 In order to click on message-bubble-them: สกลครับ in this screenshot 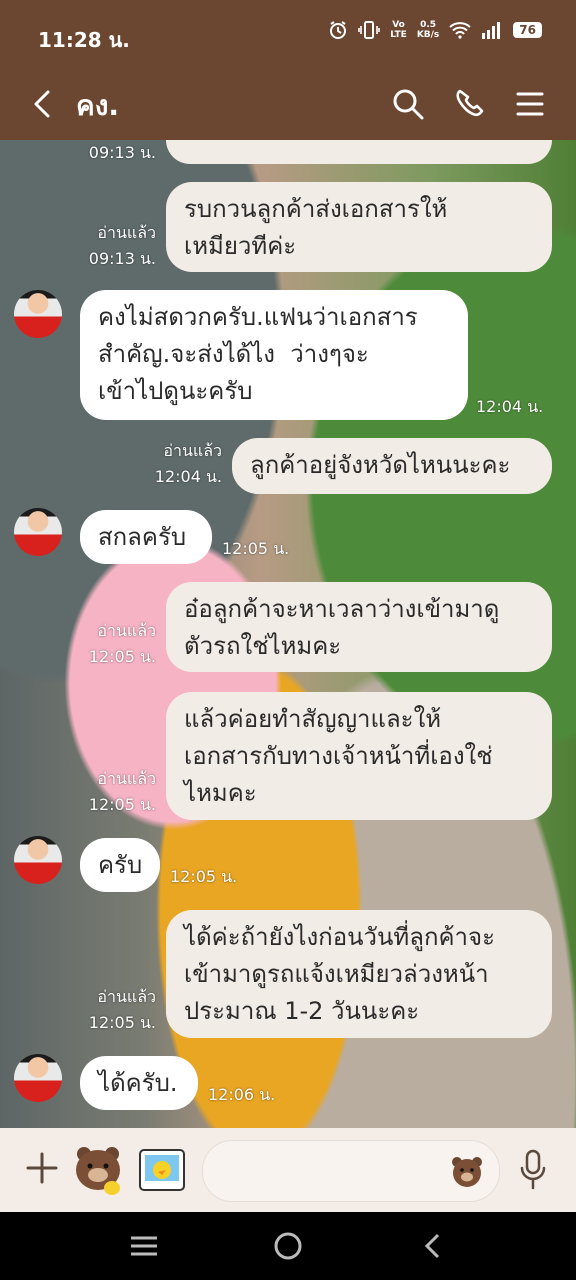, I will do `click(146, 537)`.